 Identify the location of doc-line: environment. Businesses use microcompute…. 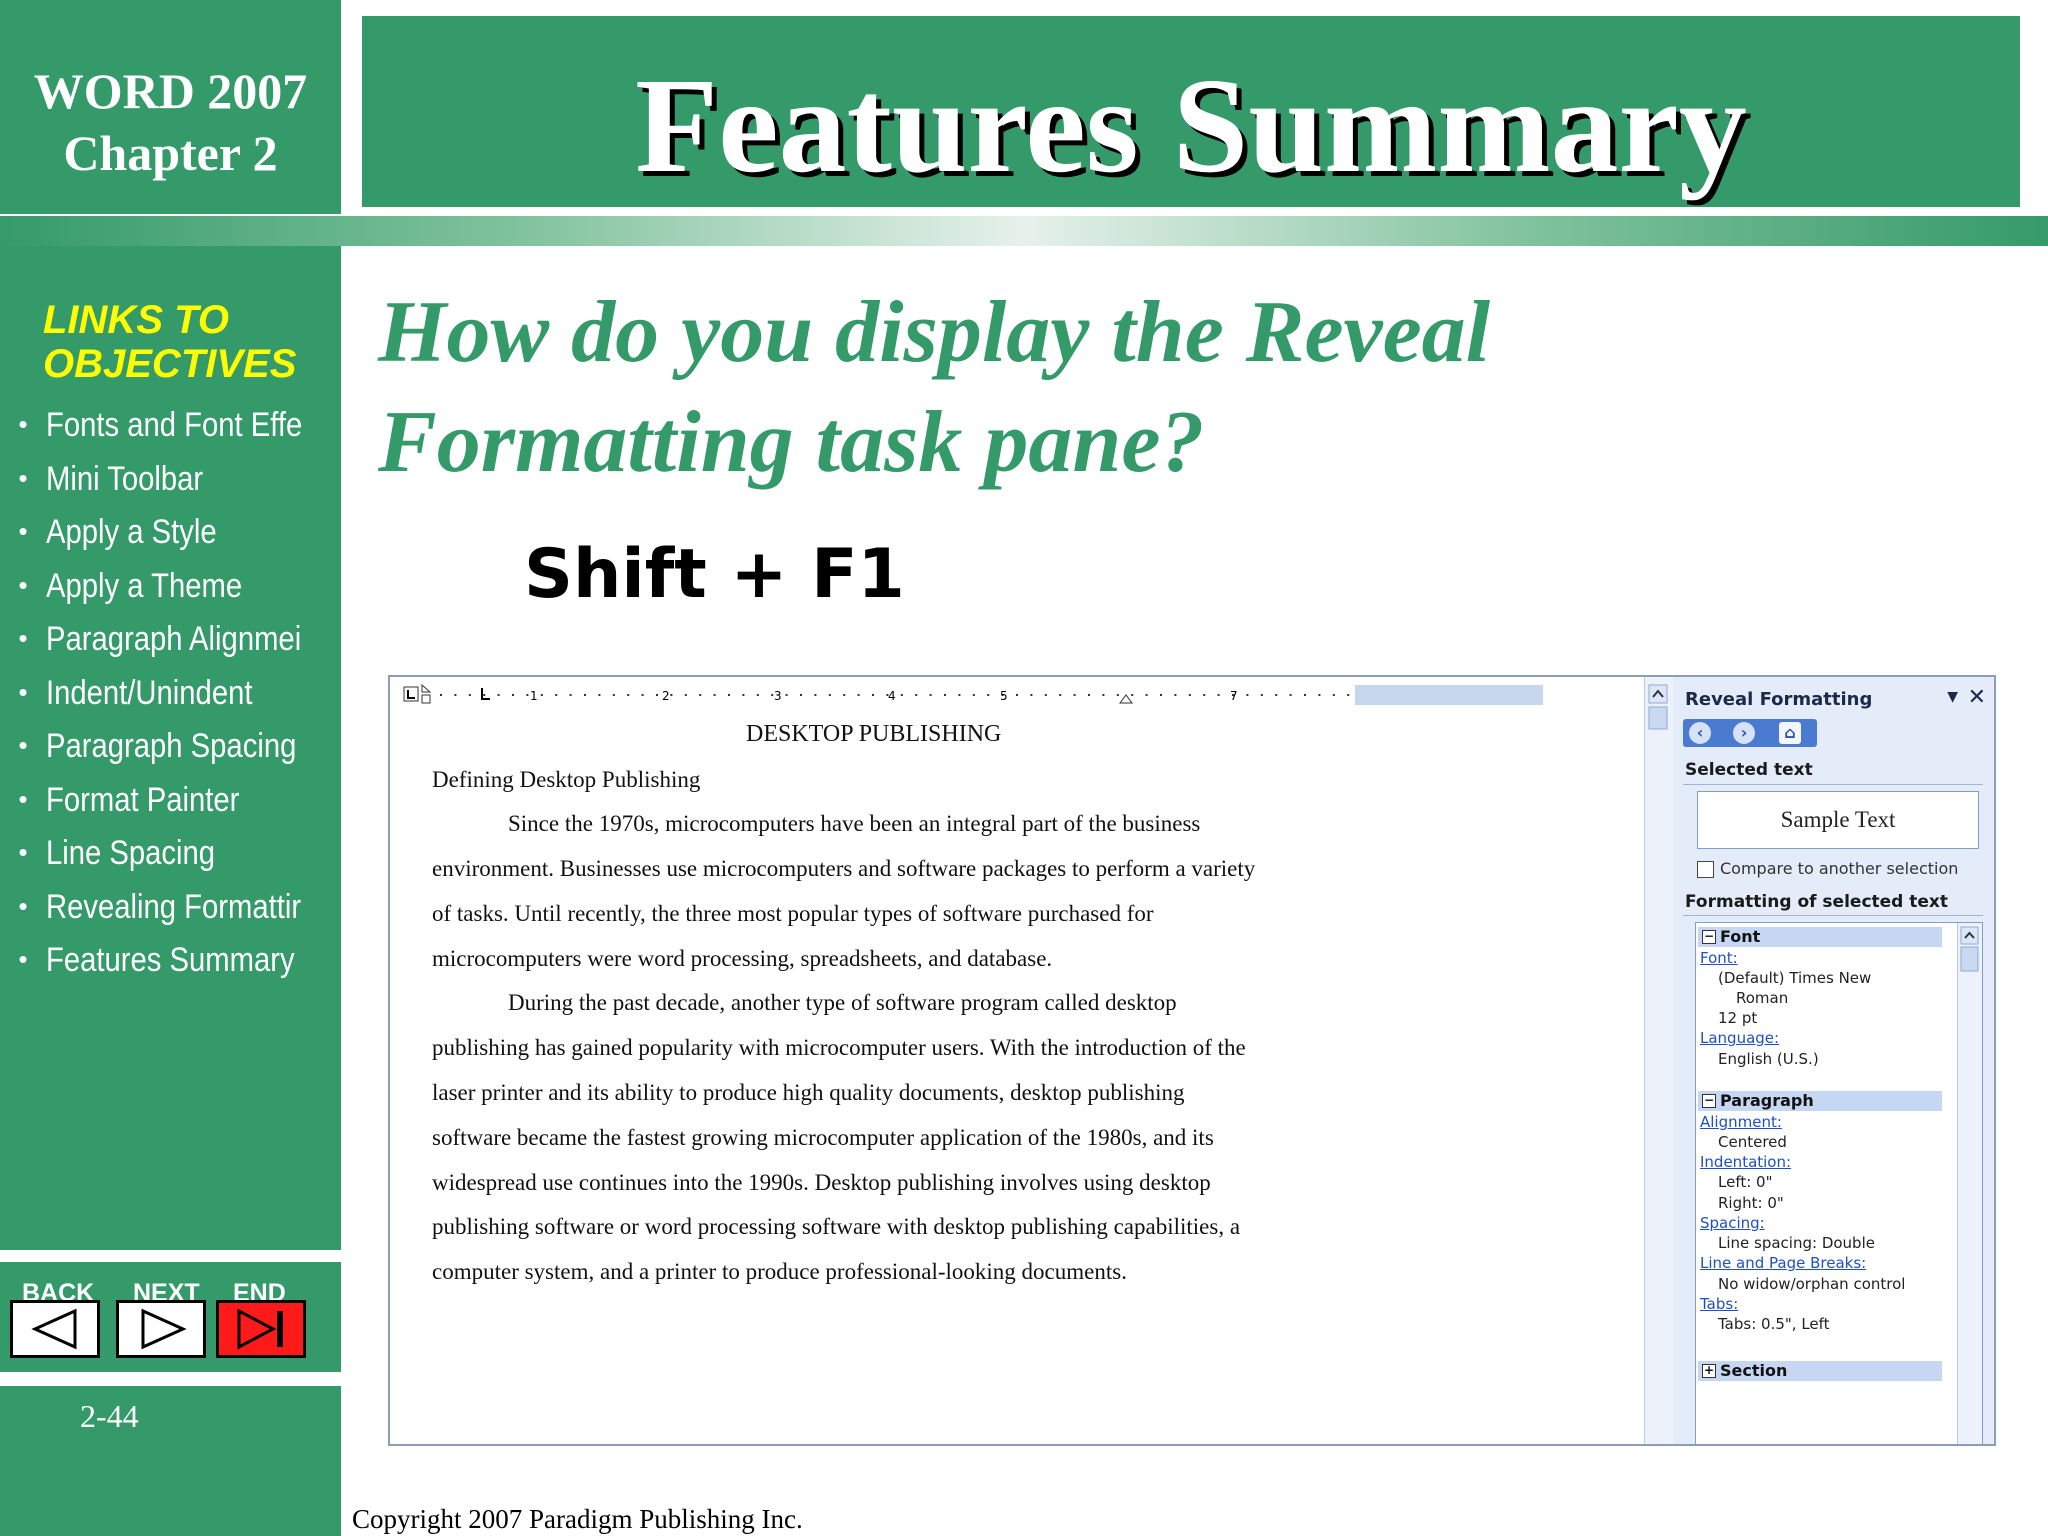
(844, 868).